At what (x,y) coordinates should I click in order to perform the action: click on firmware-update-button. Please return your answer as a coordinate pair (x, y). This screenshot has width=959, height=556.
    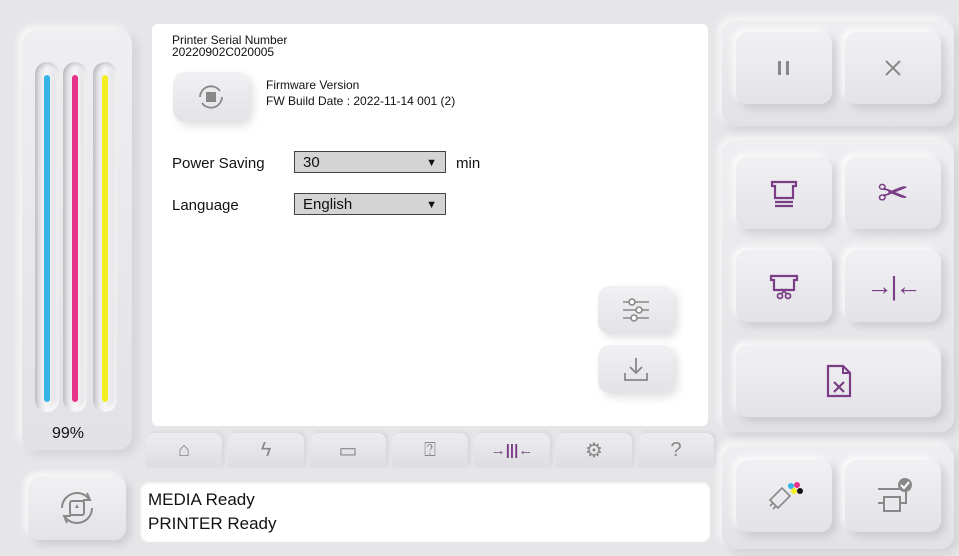
    Looking at the image, I should click on (211, 97).